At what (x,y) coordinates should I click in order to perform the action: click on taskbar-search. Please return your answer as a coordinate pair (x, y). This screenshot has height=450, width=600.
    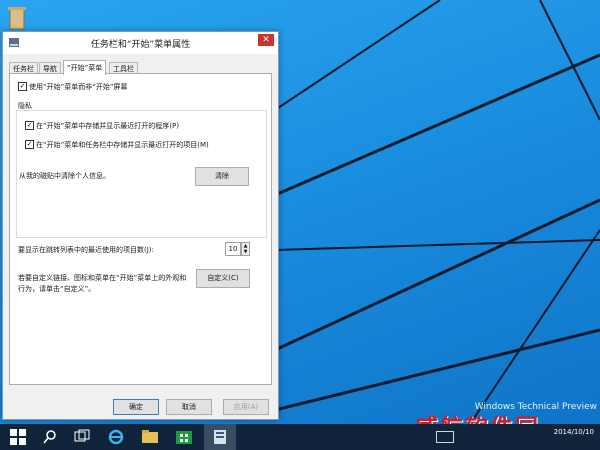
    Looking at the image, I should click on (50, 437).